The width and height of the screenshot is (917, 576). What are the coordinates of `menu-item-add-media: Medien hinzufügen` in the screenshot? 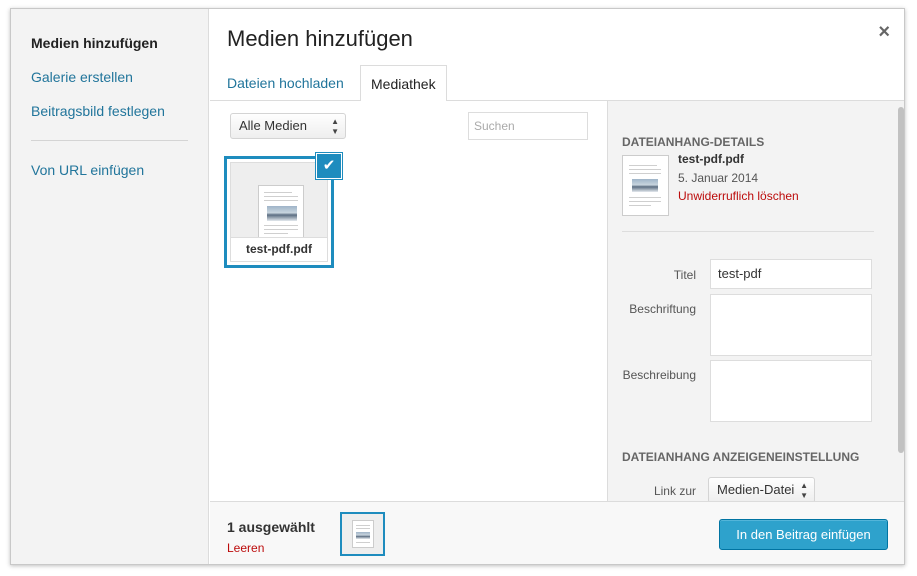 It's located at (94, 43).